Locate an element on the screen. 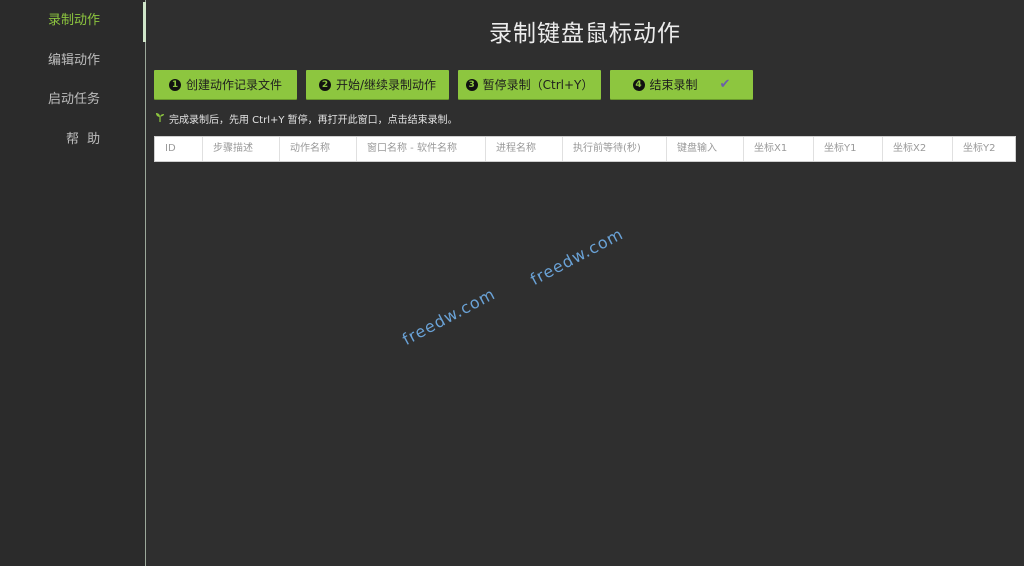  sidebar-item-label: 帮 助 is located at coordinates (84, 139).